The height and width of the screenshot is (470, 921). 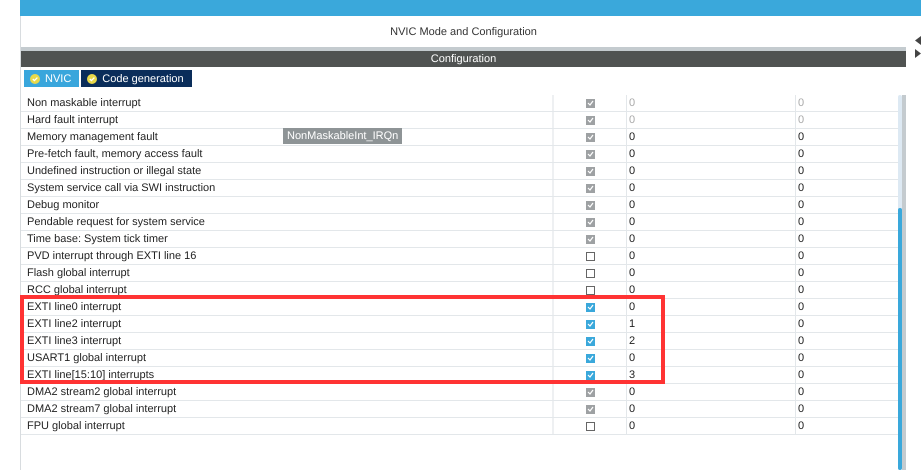 What do you see at coordinates (711, 341) in the screenshot?
I see `priority-cell: 2` at bounding box center [711, 341].